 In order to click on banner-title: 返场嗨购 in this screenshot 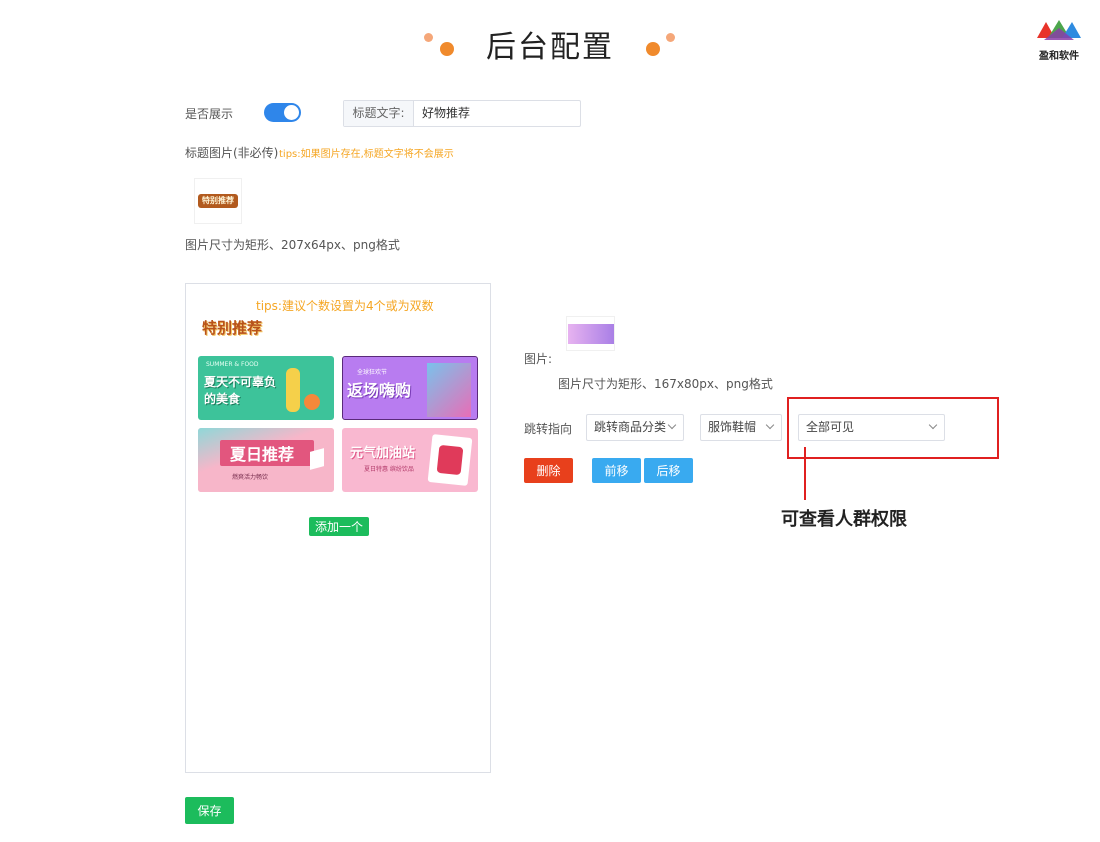, I will do `click(379, 390)`.